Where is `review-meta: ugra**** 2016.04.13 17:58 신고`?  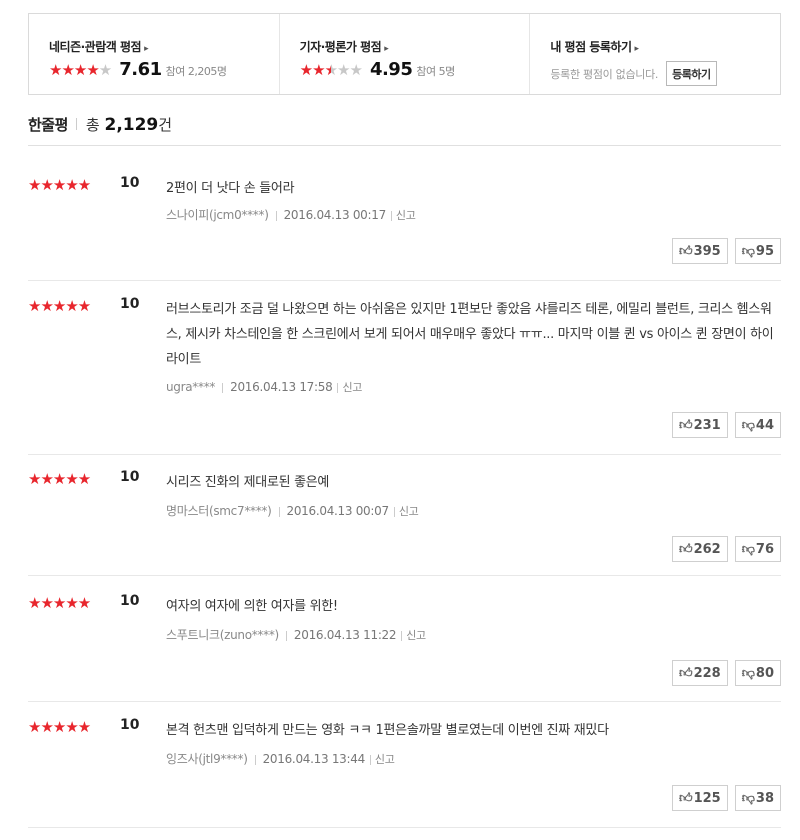
review-meta: ugra**** 2016.04.13 17:58 신고 is located at coordinates (264, 387).